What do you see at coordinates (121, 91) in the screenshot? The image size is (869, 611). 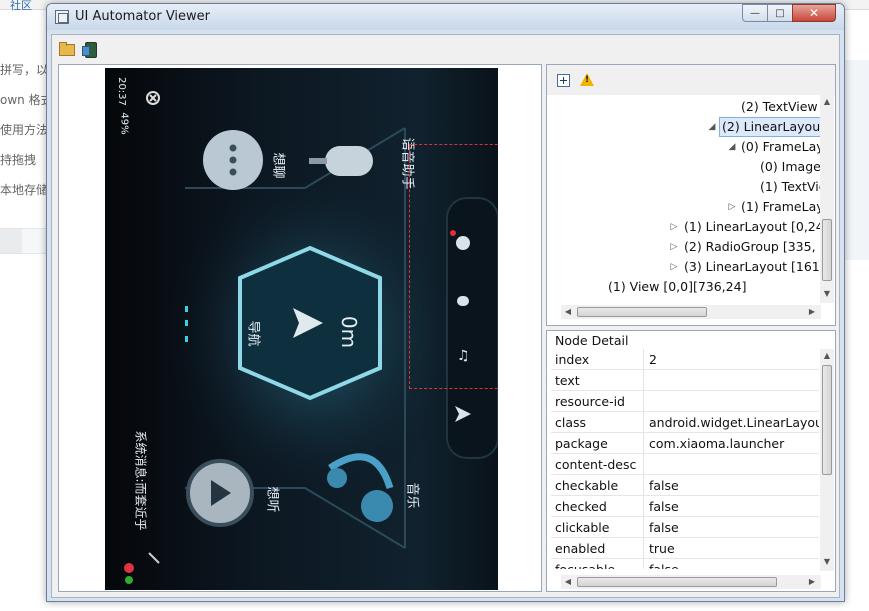 I see `status-time: 20:37` at bounding box center [121, 91].